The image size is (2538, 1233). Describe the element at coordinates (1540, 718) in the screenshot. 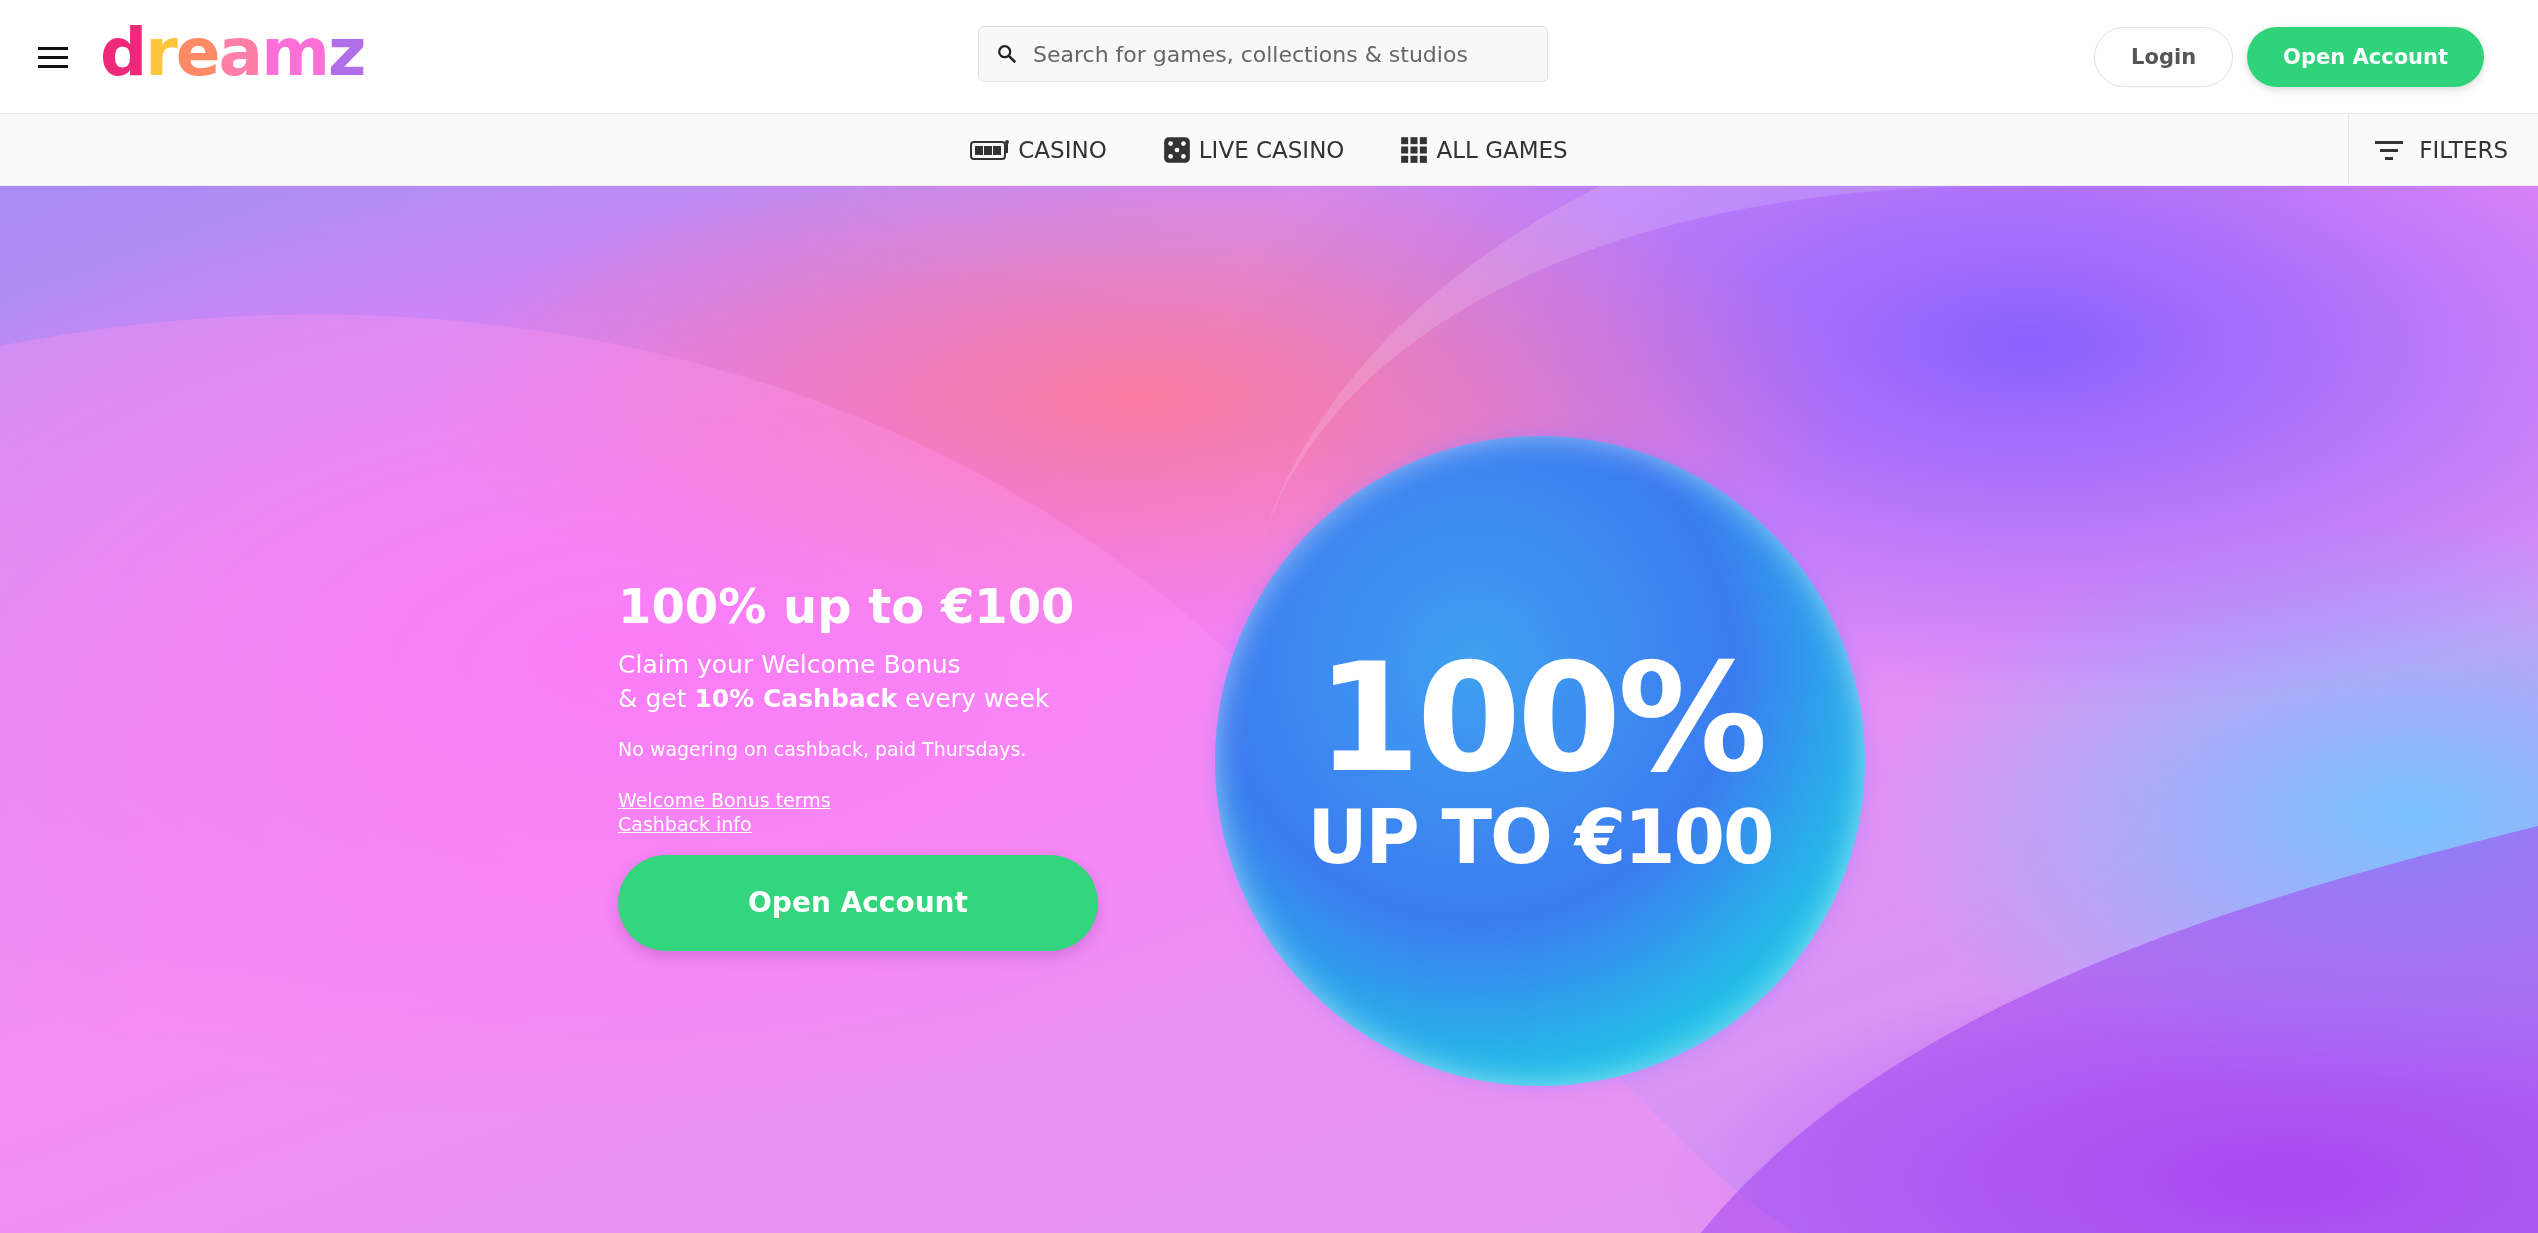

I see `bubble-headline: 100%` at that location.